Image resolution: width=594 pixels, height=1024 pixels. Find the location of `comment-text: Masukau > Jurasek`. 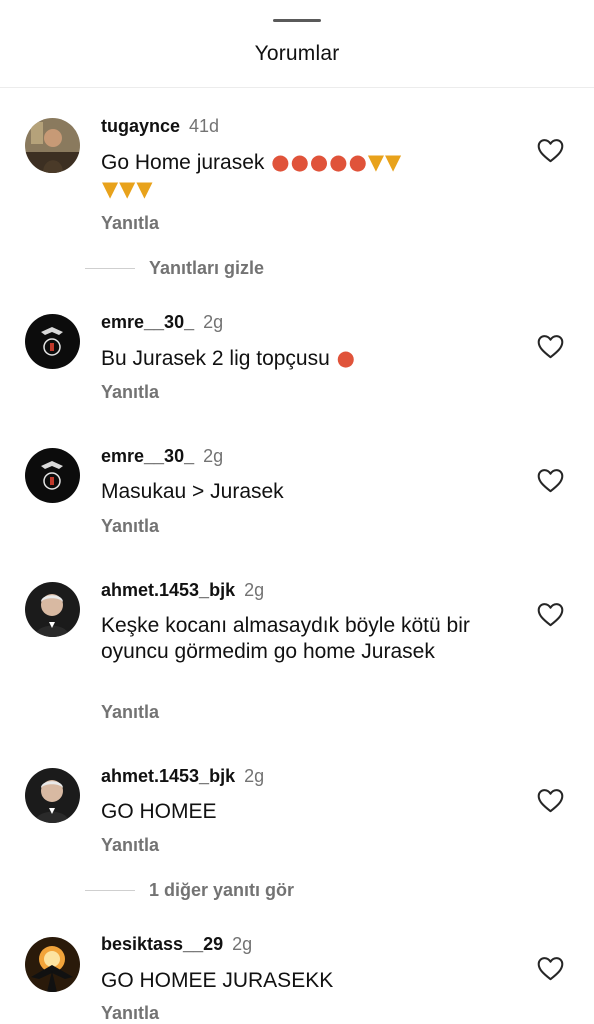

comment-text: Masukau > Jurasek is located at coordinates (306, 492).